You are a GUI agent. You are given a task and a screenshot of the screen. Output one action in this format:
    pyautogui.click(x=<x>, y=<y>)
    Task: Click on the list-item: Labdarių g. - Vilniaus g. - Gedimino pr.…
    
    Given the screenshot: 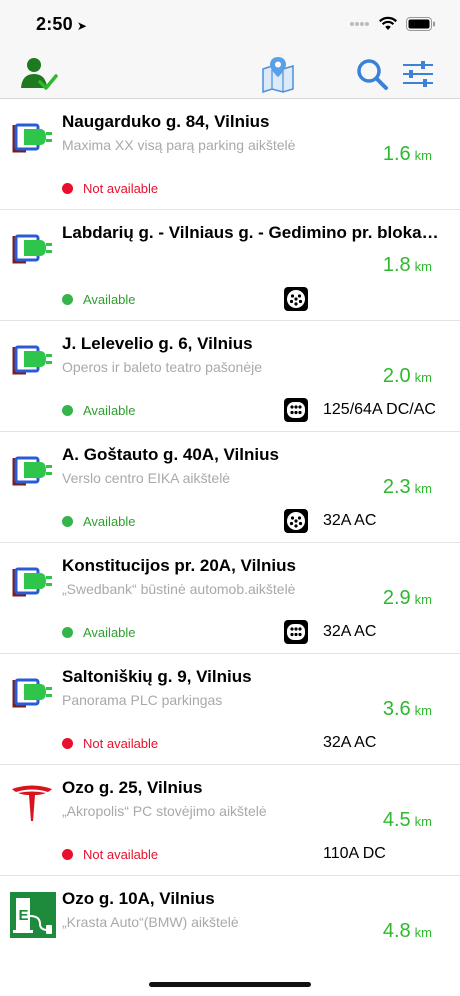 What is the action you would take?
    pyautogui.click(x=230, y=265)
    